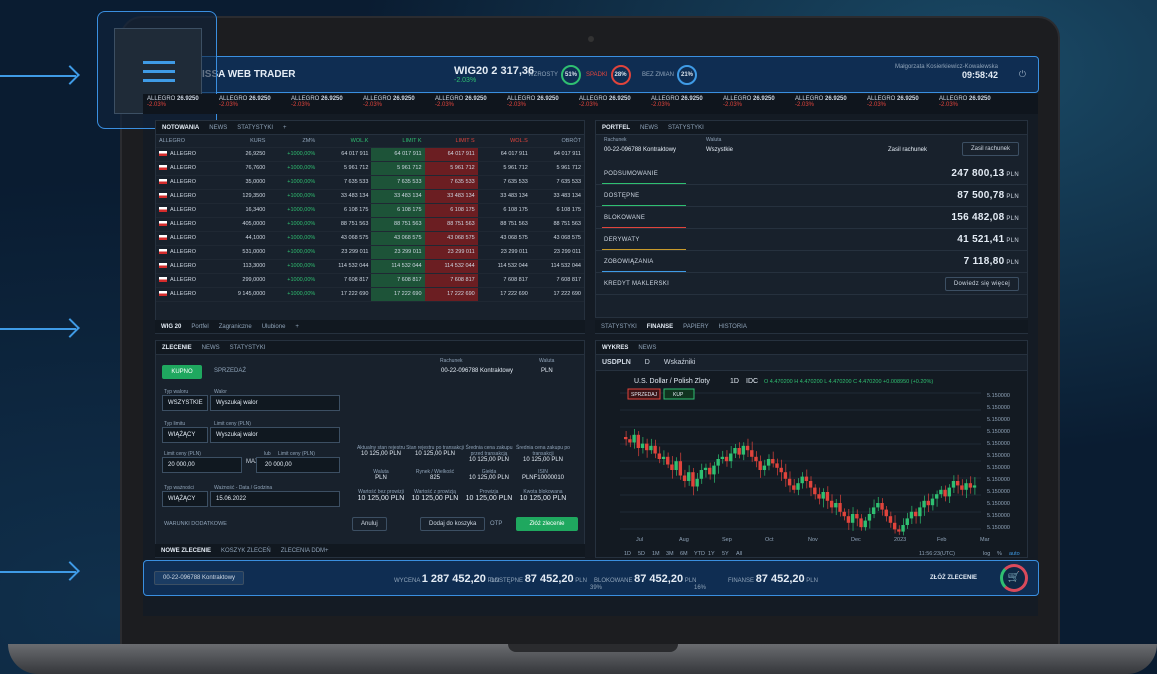  What do you see at coordinates (641, 554) in the screenshot?
I see `range-button: 5D` at bounding box center [641, 554].